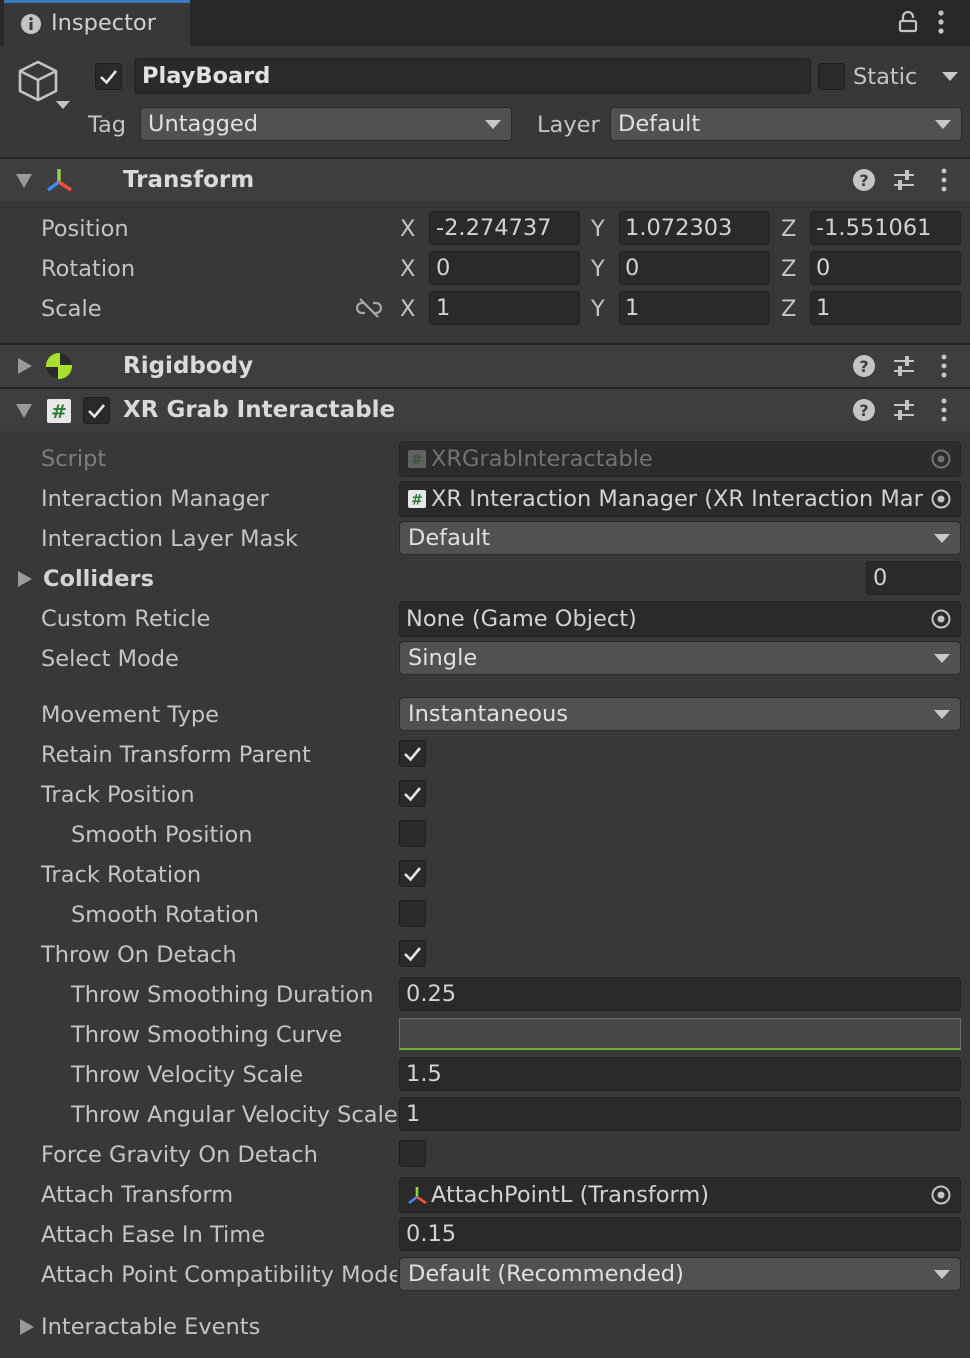  What do you see at coordinates (424, 1074) in the screenshot?
I see `throw-velocity-scale-value: 1.5` at bounding box center [424, 1074].